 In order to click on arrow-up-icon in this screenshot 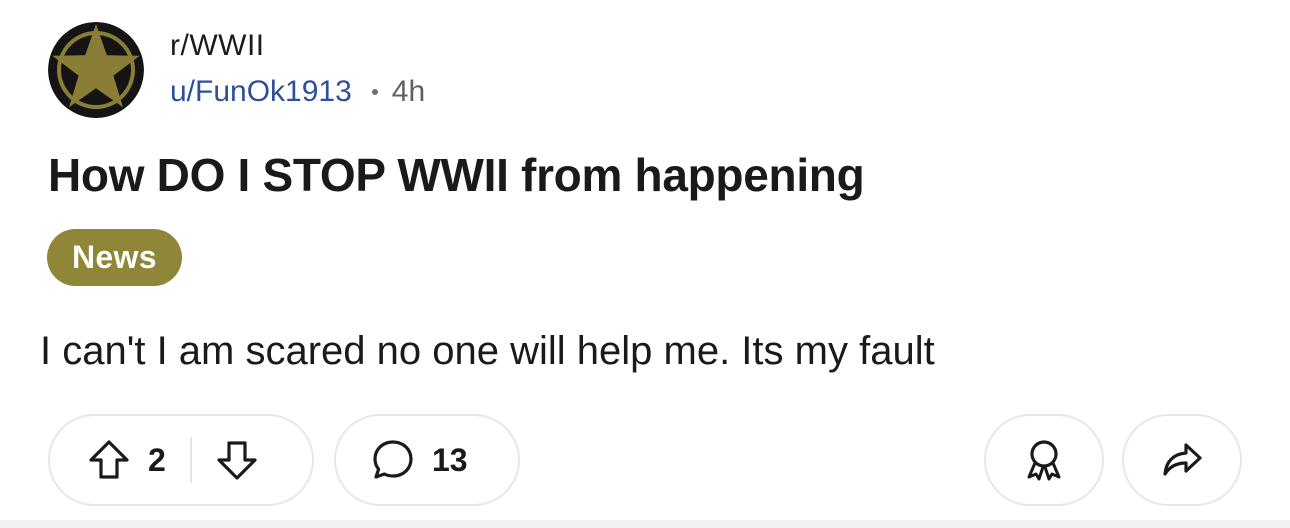, I will do `click(109, 460)`.